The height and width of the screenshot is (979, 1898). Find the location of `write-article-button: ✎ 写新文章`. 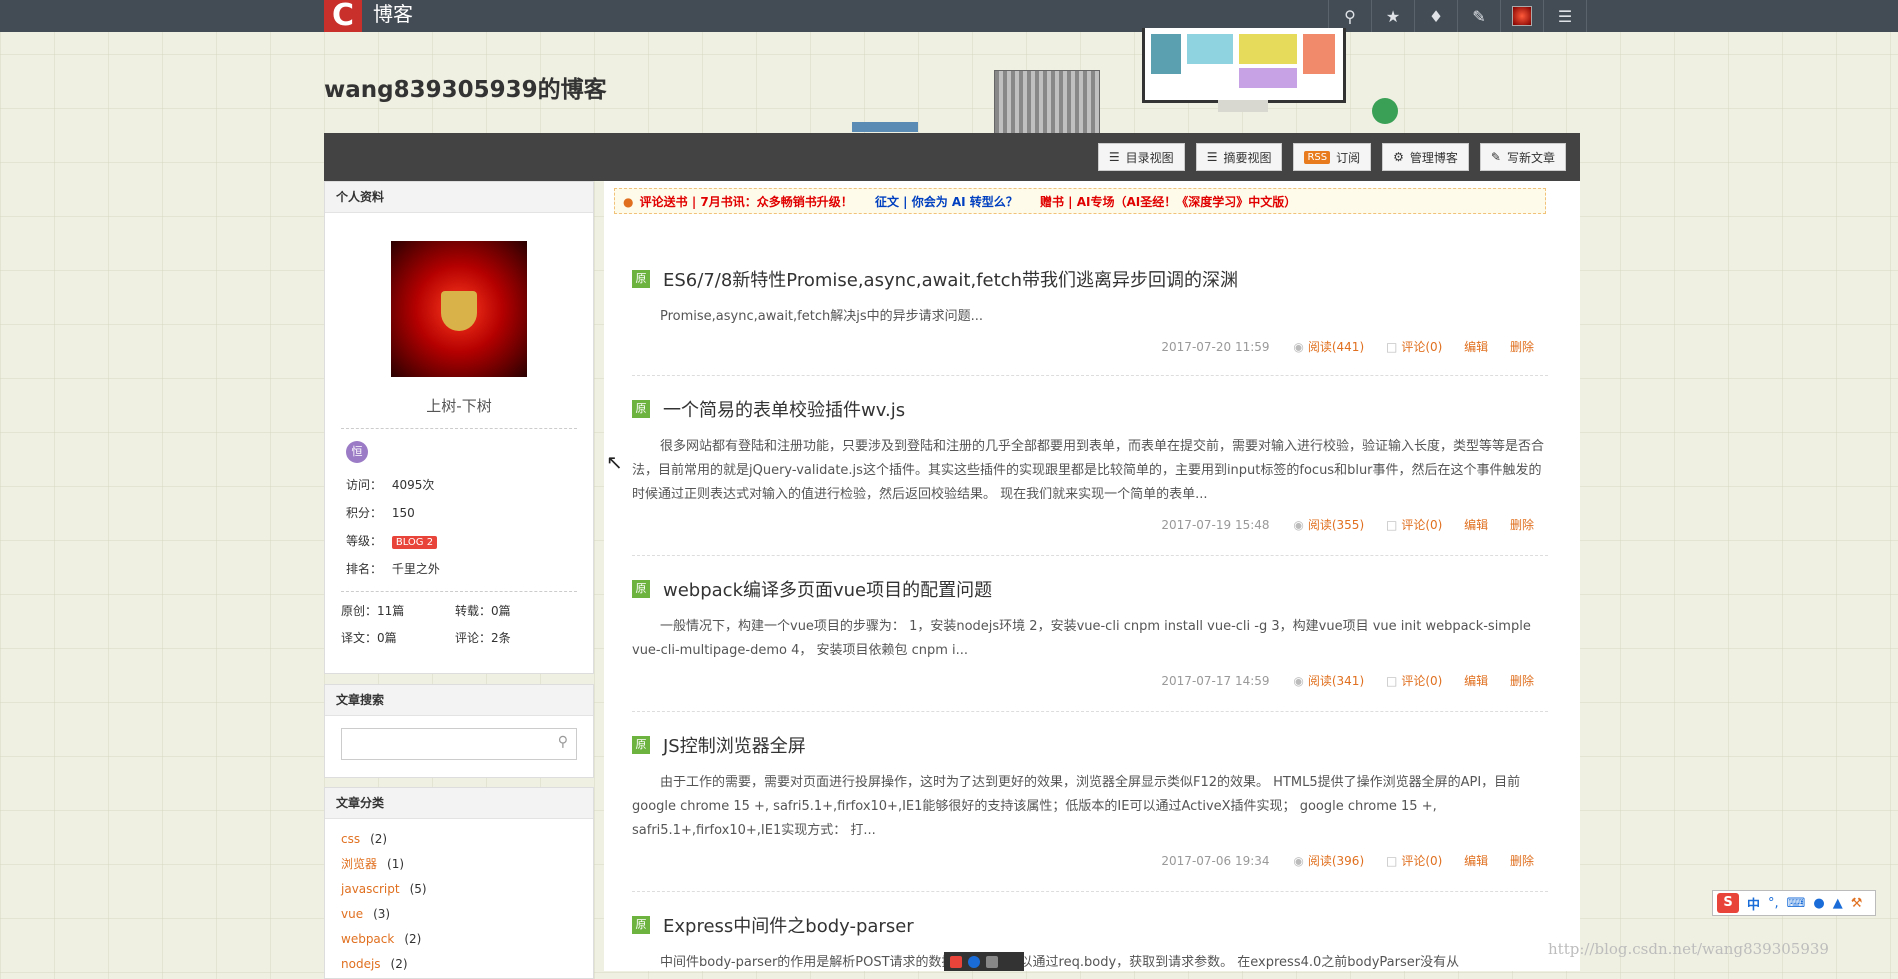

write-article-button: ✎ 写新文章 is located at coordinates (1522, 157).